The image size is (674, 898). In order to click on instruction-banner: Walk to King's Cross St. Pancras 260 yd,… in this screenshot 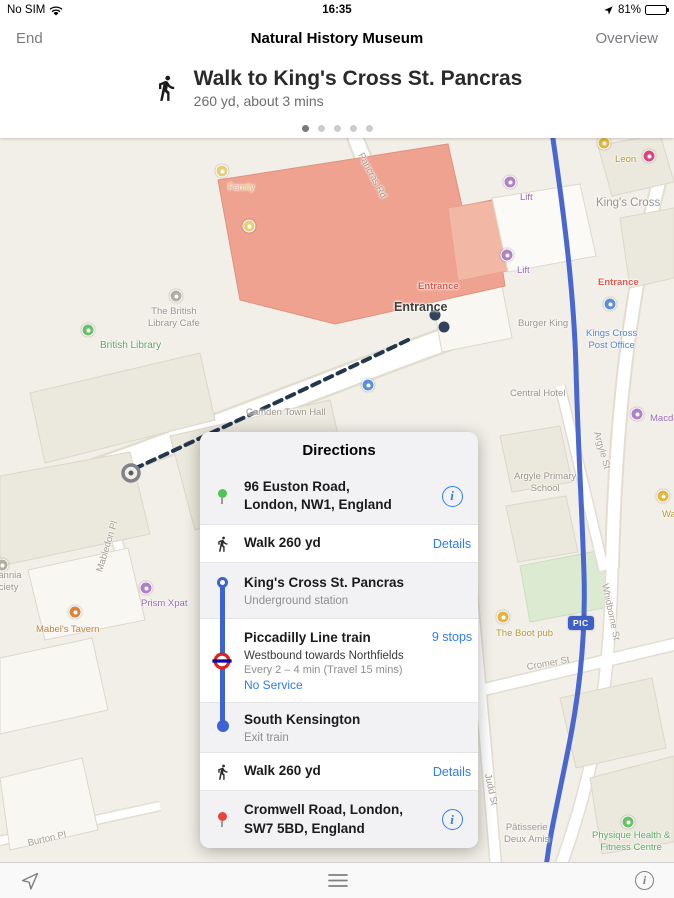, I will do `click(337, 97)`.